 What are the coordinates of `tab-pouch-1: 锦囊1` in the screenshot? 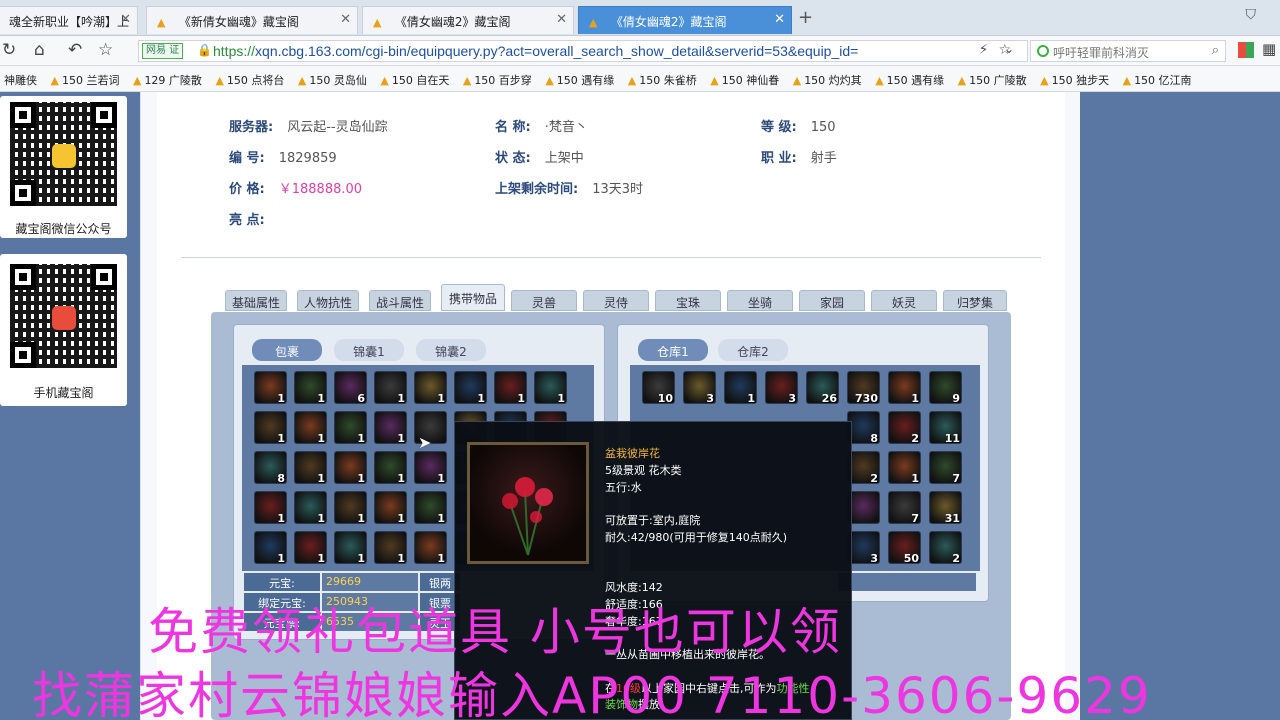 It's located at (369, 350).